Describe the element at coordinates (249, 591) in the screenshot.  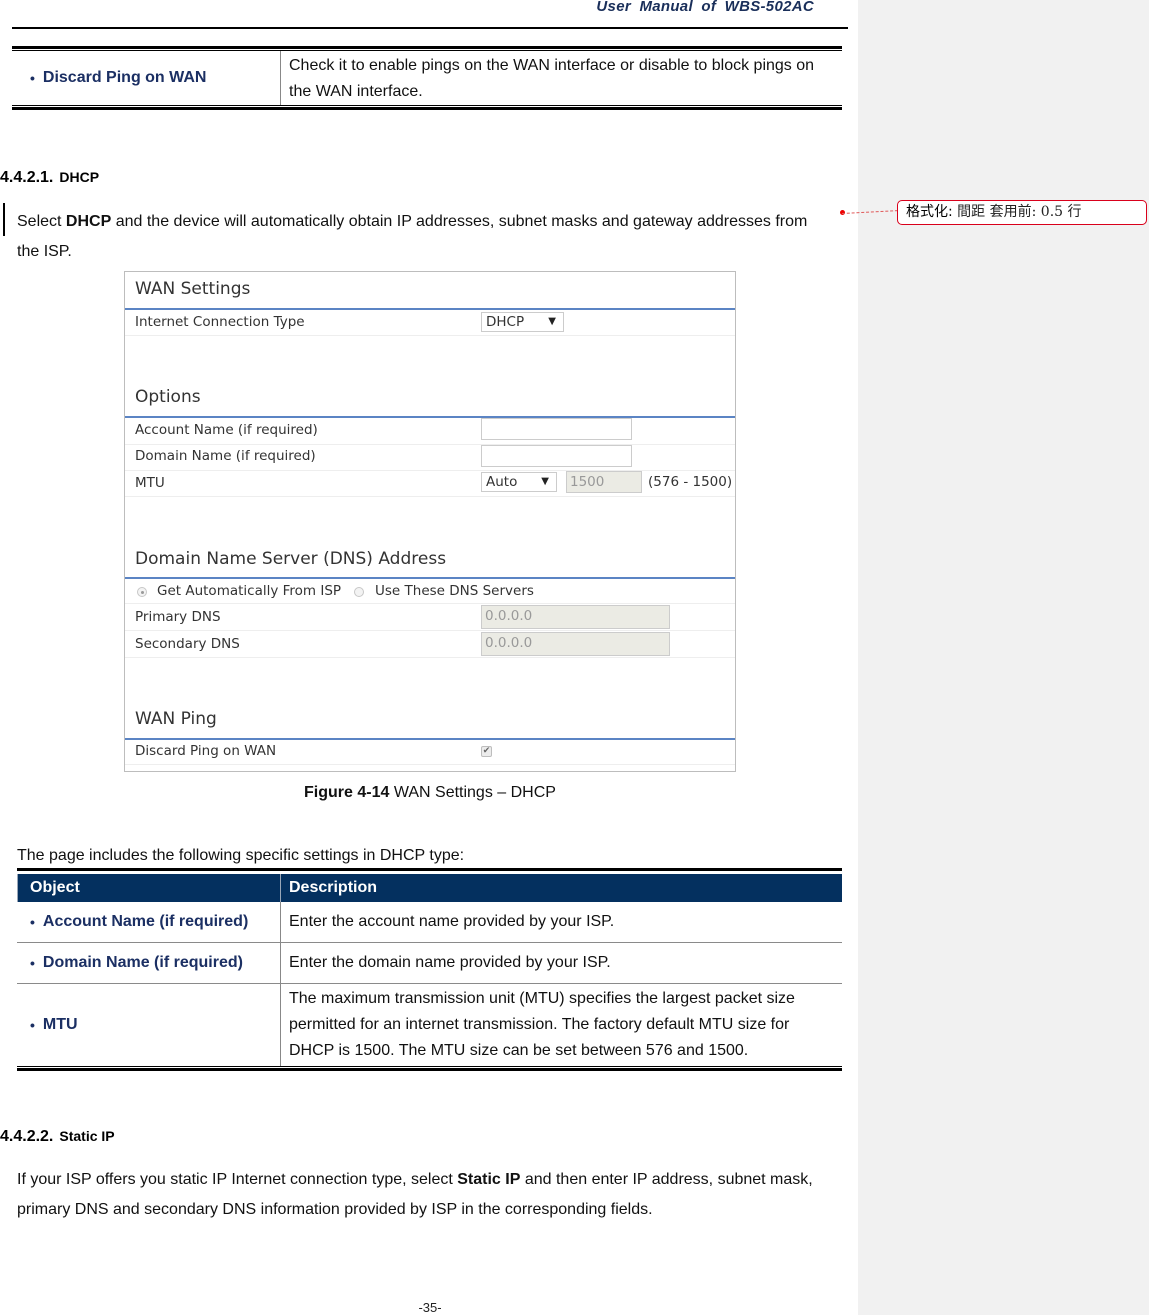
I see `radio-get-auto-label: Get Automatically From ISP` at that location.